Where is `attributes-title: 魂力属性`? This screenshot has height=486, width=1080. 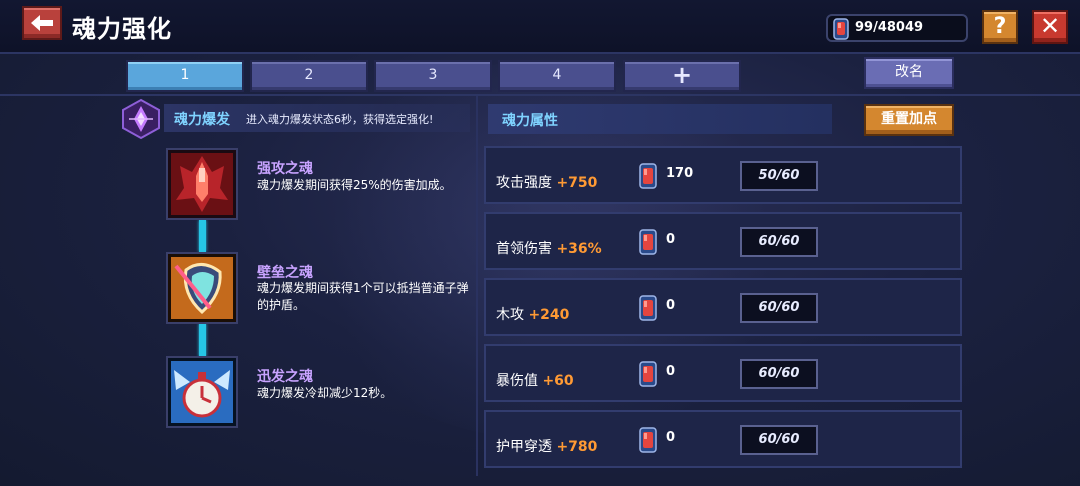
attributes-title: 魂力属性 is located at coordinates (530, 121).